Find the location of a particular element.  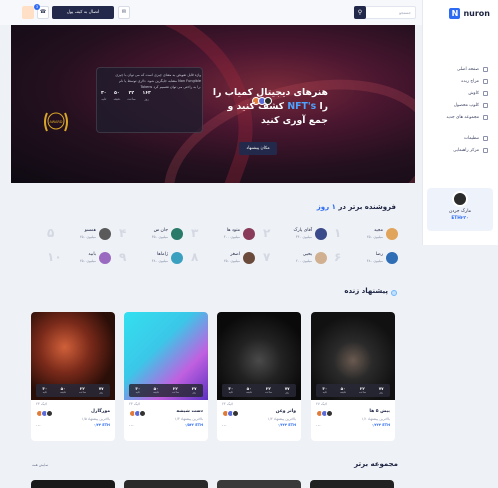

highest-bid: بالاترین پیشنهاد ۱/۱ is located at coordinates (375, 419).